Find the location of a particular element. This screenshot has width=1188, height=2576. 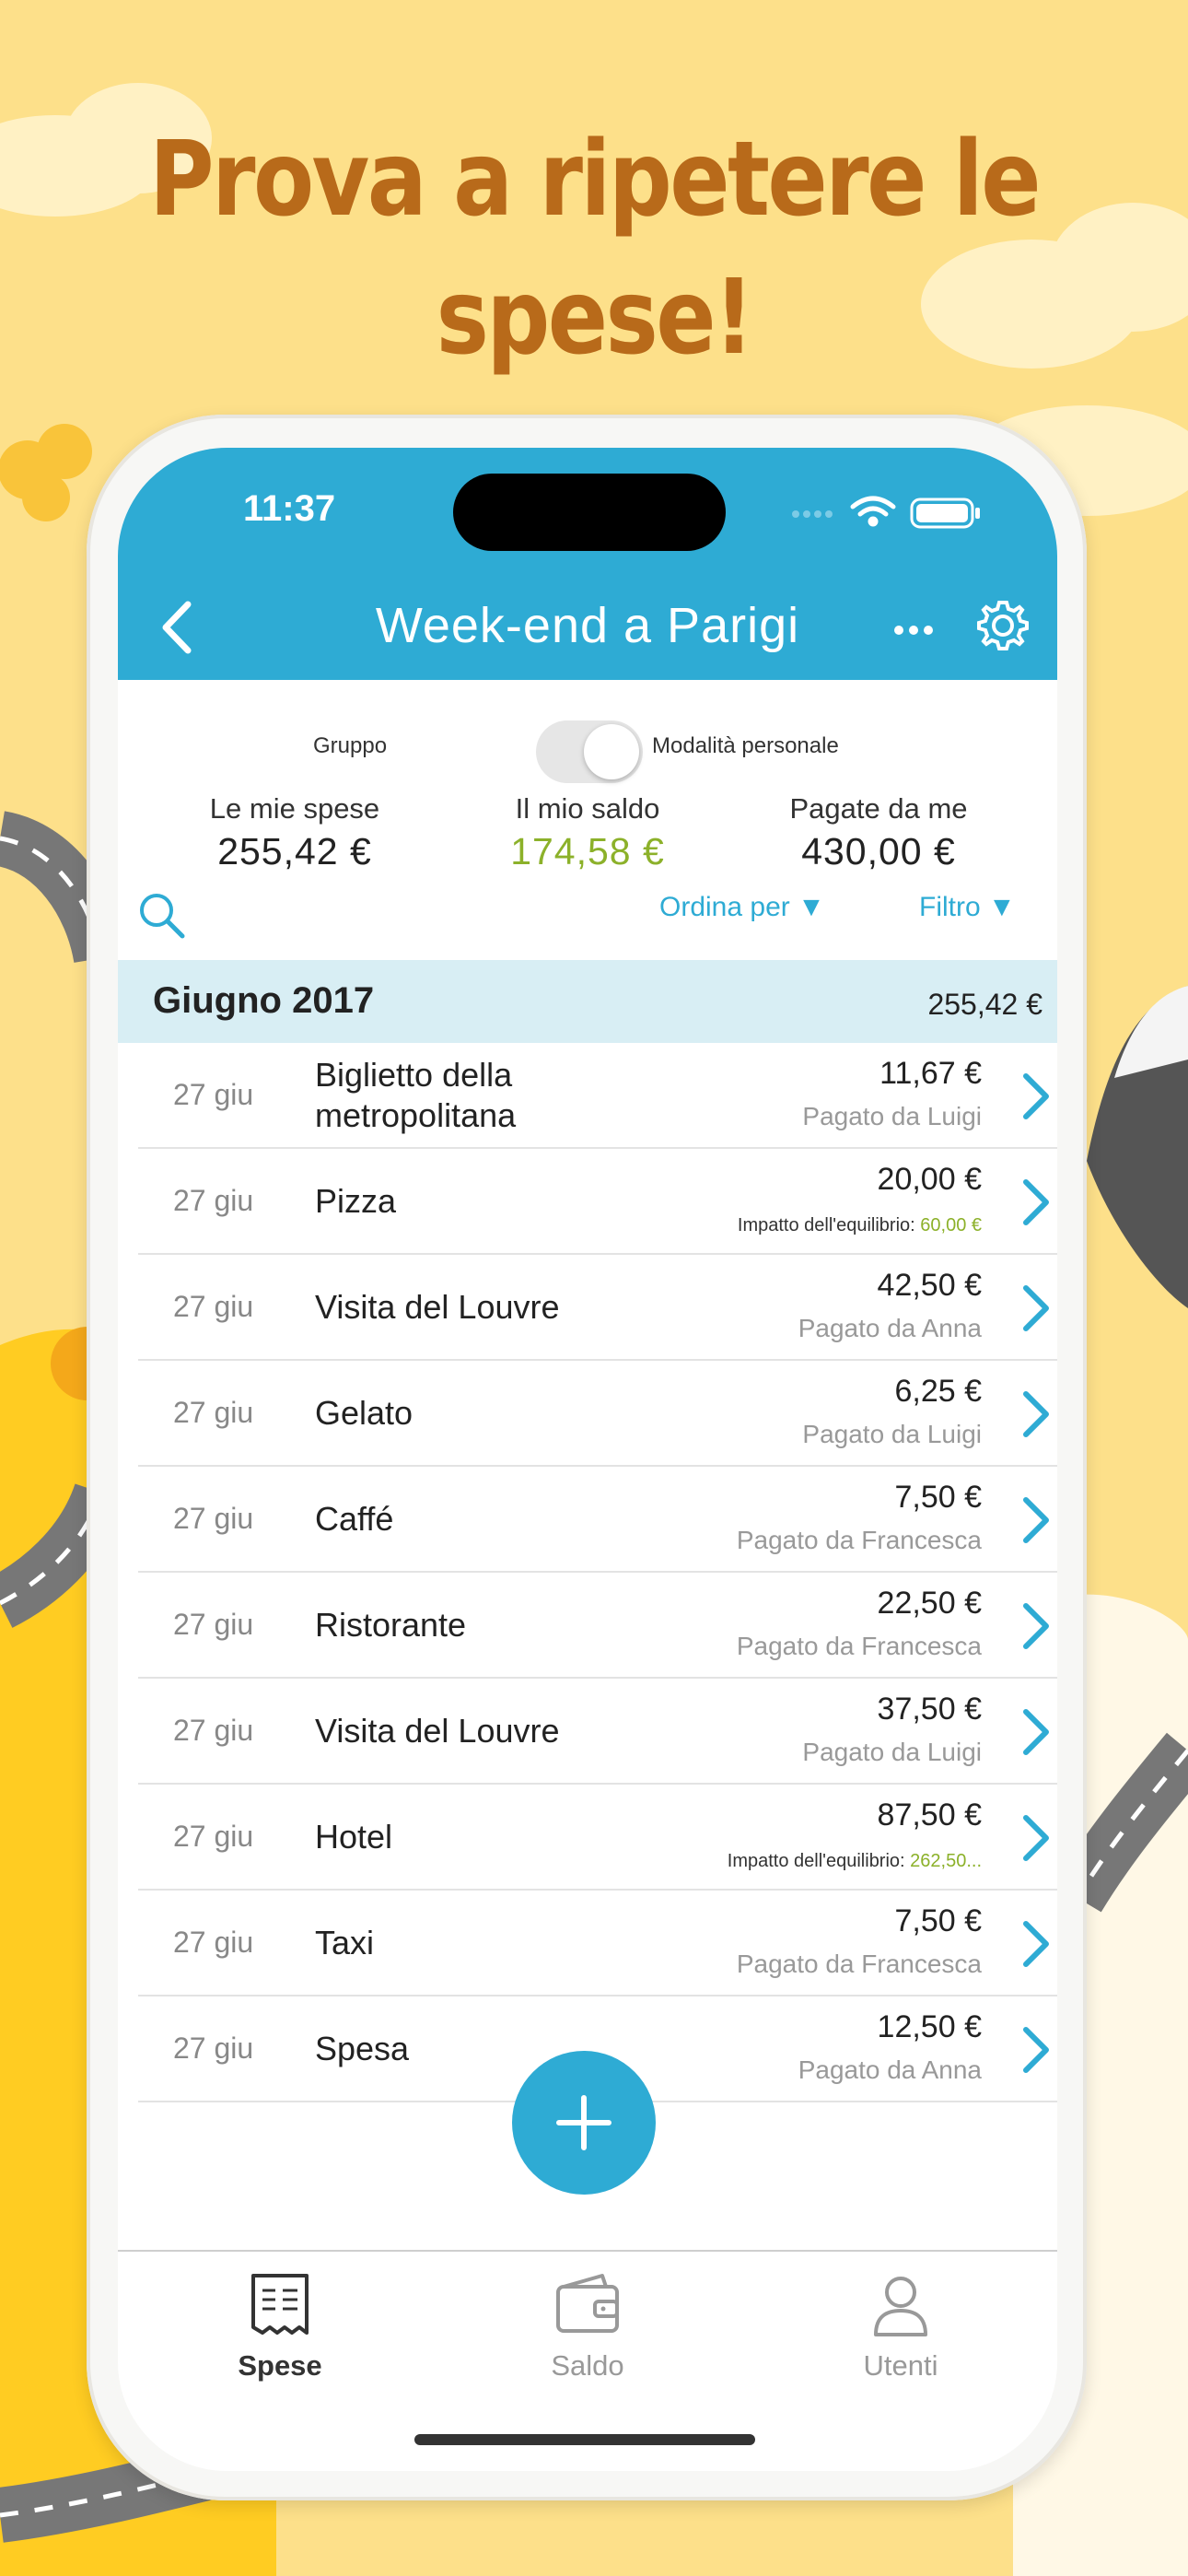

expense-amount: 12,50 € is located at coordinates (929, 2026).